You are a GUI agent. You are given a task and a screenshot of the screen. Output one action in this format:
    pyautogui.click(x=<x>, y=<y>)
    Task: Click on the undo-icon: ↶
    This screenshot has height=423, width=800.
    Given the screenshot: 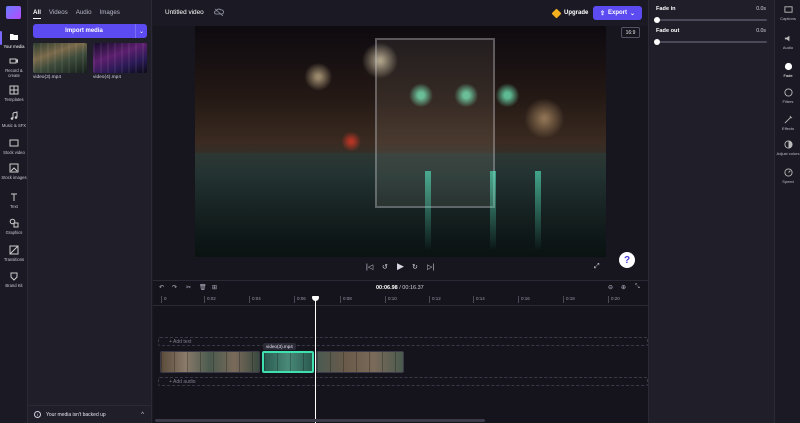 What is the action you would take?
    pyautogui.click(x=161, y=287)
    